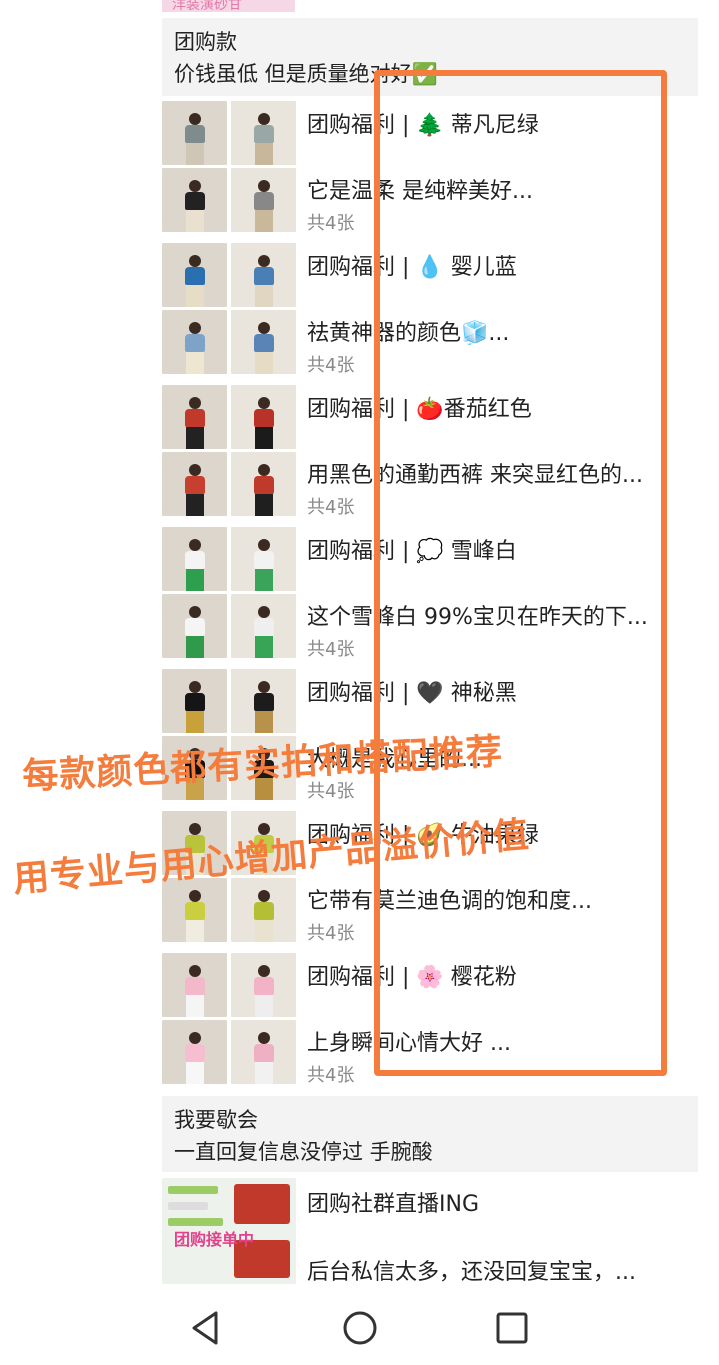  I want to click on group-title: 团购款, so click(205, 42).